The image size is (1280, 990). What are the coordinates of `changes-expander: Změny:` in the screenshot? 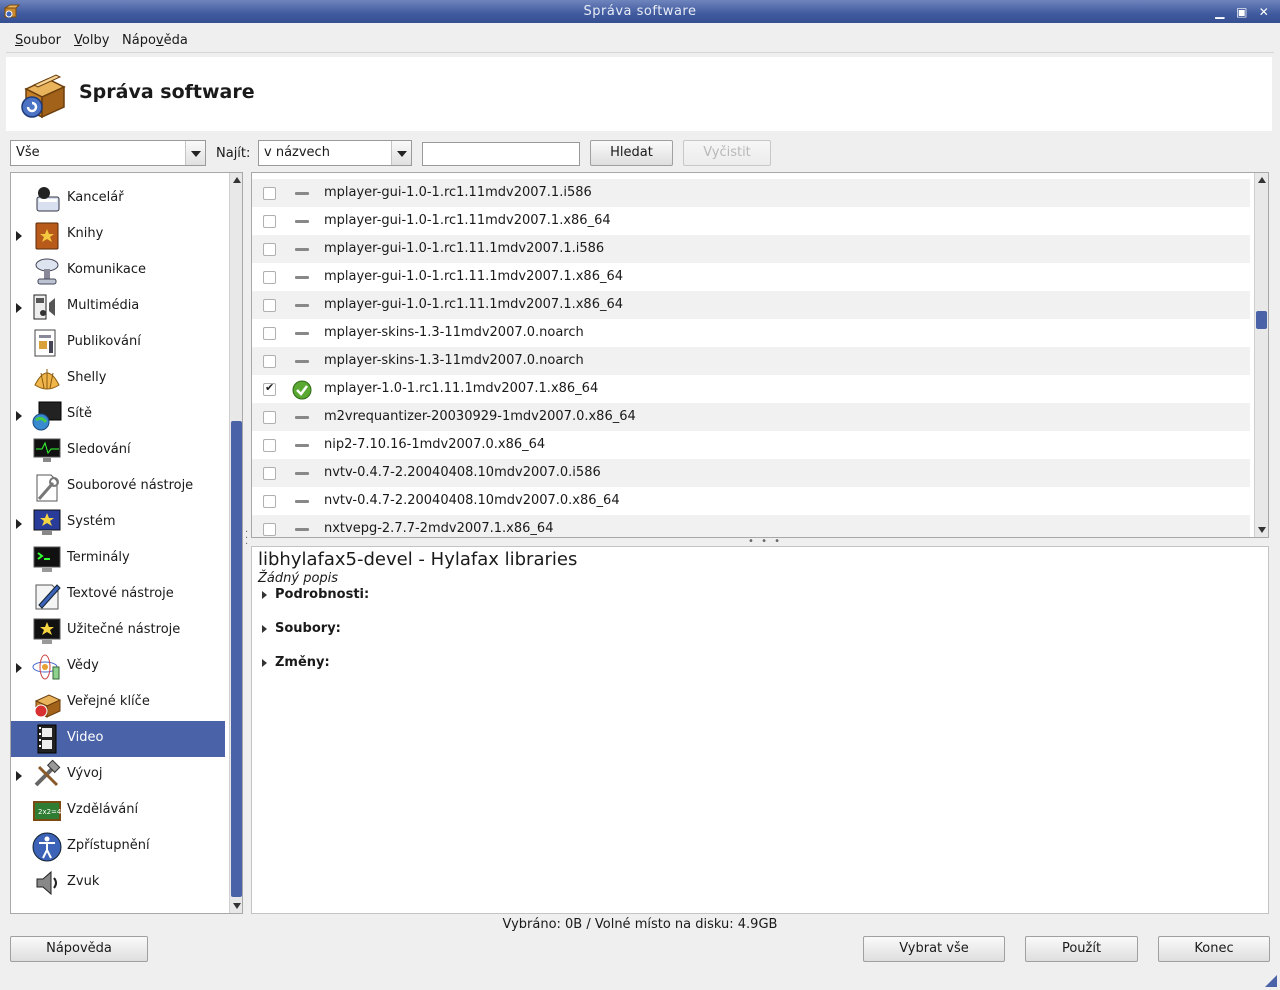 It's located at (296, 662).